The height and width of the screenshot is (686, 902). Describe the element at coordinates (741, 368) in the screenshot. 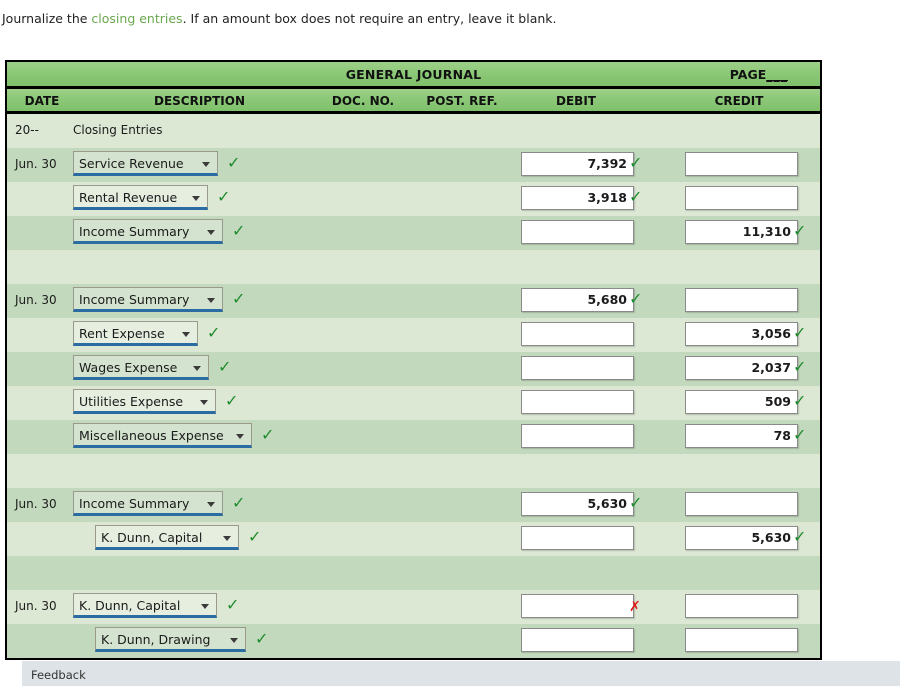

I see `credit-input: 2,037` at that location.